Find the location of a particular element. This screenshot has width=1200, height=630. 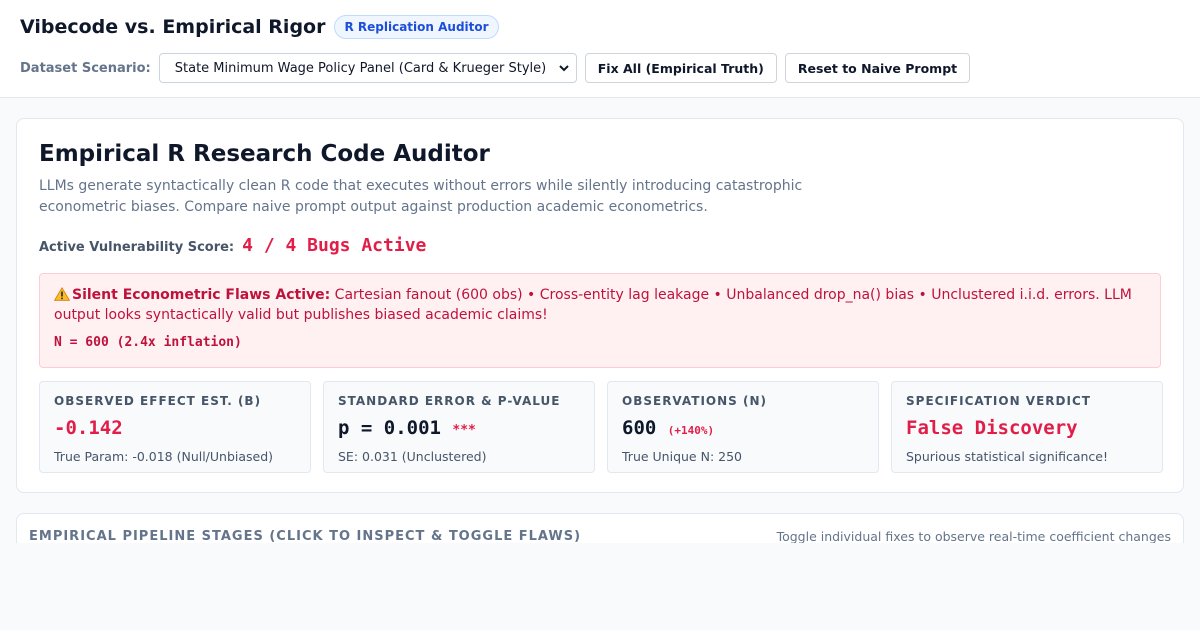

auditor-title: Empirical R Research Code Auditor is located at coordinates (264, 154).